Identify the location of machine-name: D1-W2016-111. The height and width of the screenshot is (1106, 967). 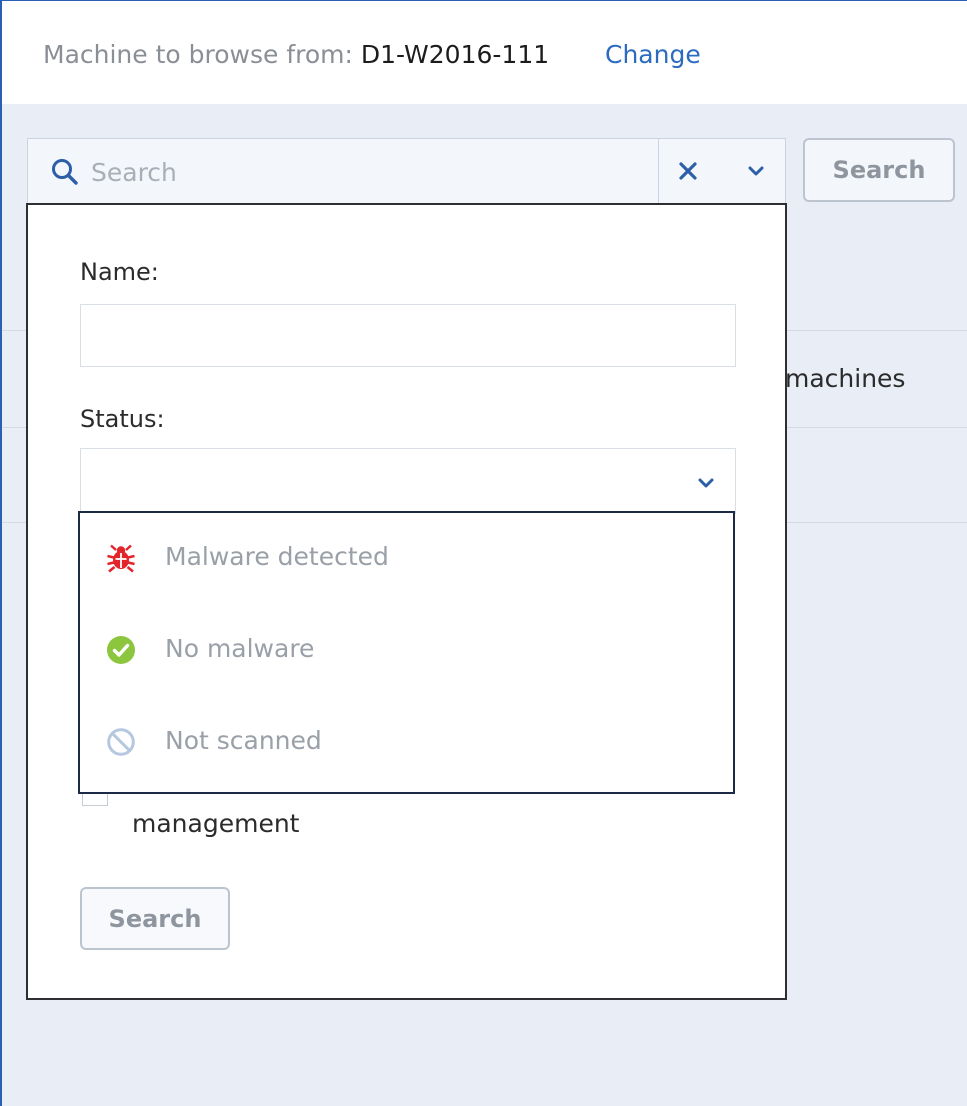
(455, 54).